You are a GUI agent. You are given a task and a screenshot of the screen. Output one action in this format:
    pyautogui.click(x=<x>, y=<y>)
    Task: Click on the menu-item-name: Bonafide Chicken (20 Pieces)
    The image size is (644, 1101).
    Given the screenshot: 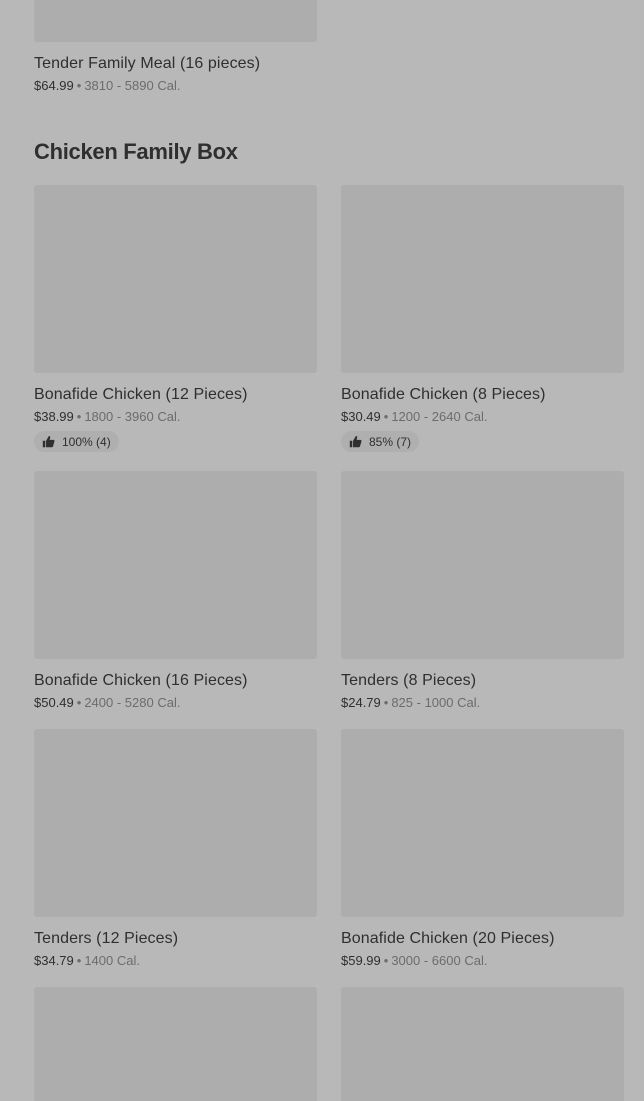 What is the action you would take?
    pyautogui.click(x=448, y=938)
    